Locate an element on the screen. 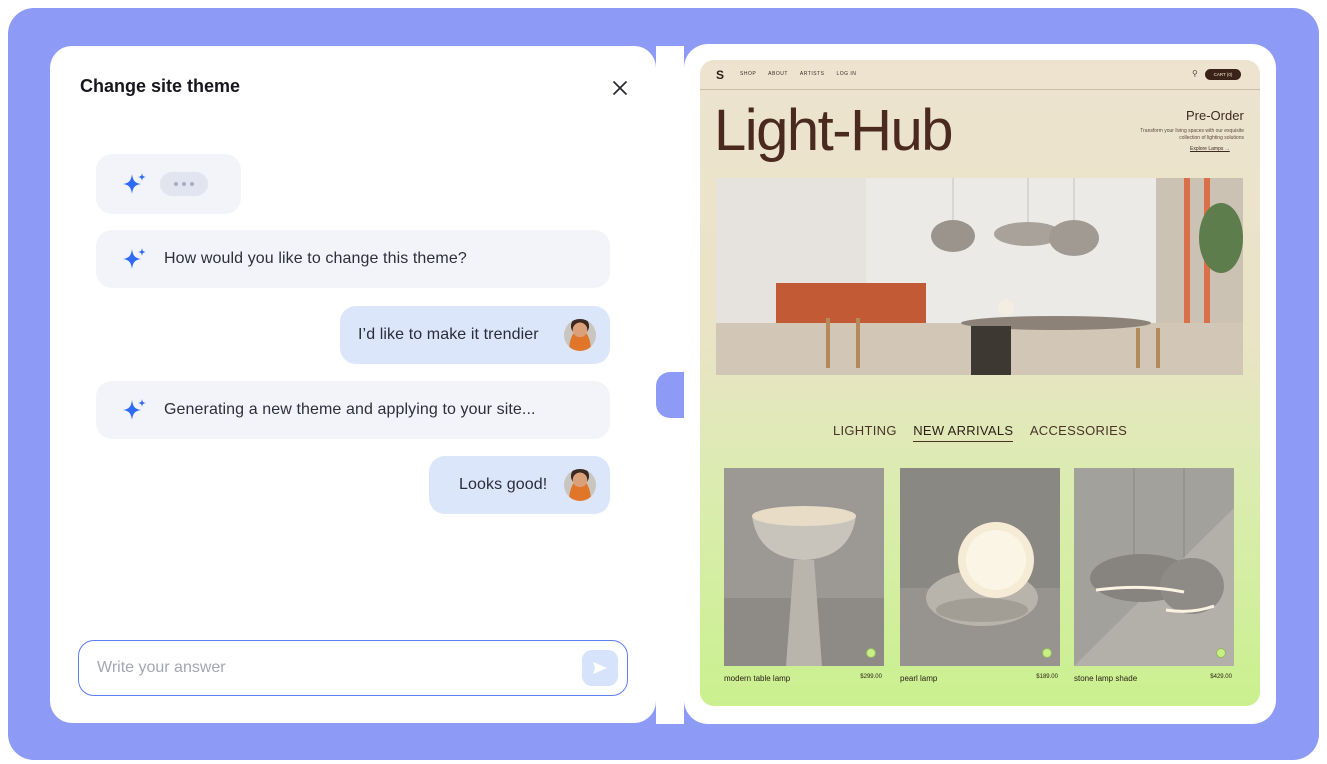  message-text: Looks good! is located at coordinates (503, 484).